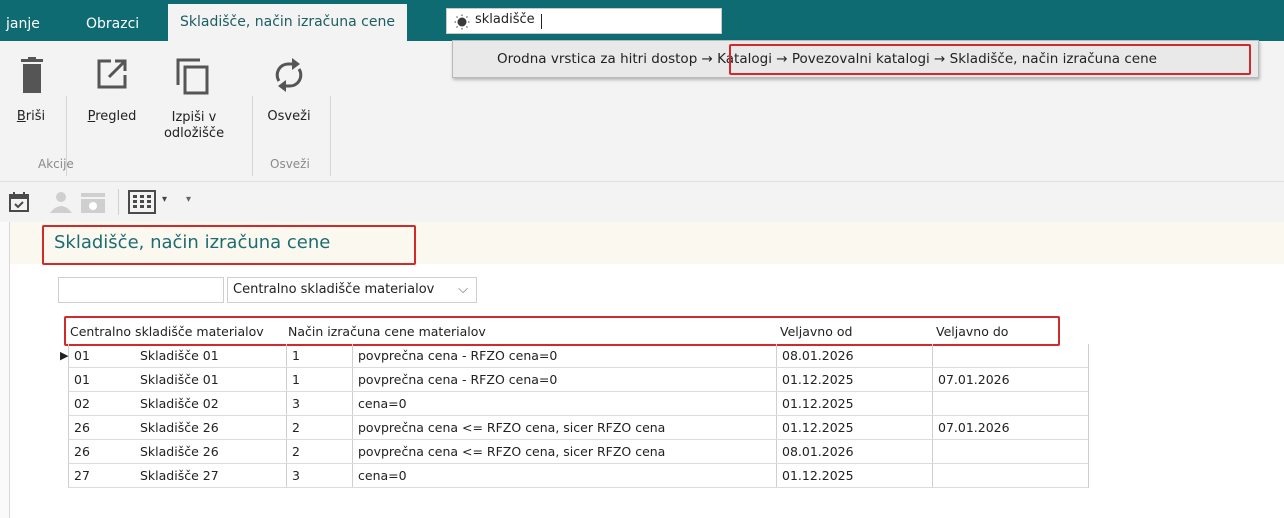 The height and width of the screenshot is (518, 1284). I want to click on dropdown-arrow-icon: ▾, so click(164, 199).